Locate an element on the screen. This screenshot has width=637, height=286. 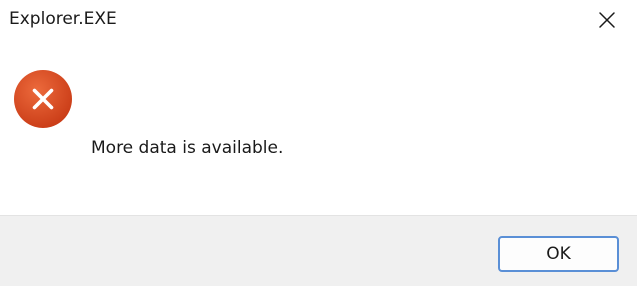
error-icon is located at coordinates (43, 99).